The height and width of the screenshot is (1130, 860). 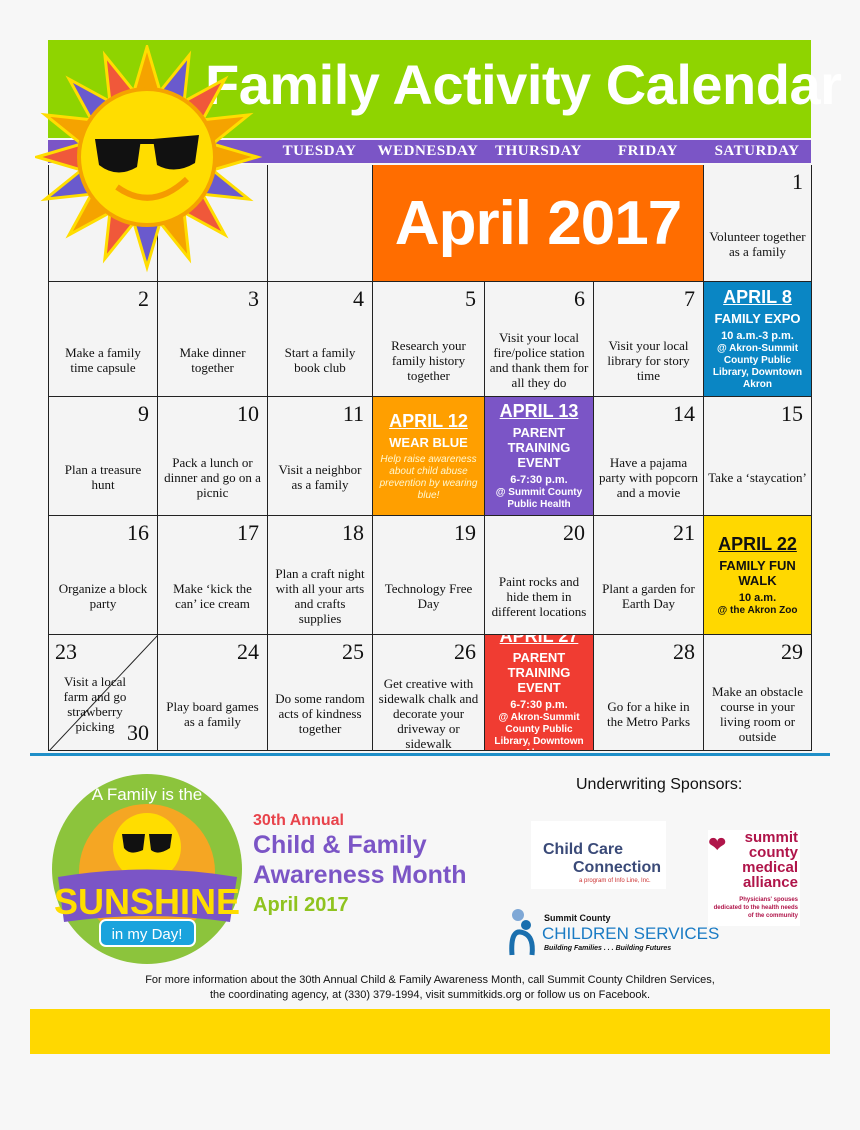 I want to click on event-location: @ Summit County Public Health, so click(x=539, y=498).